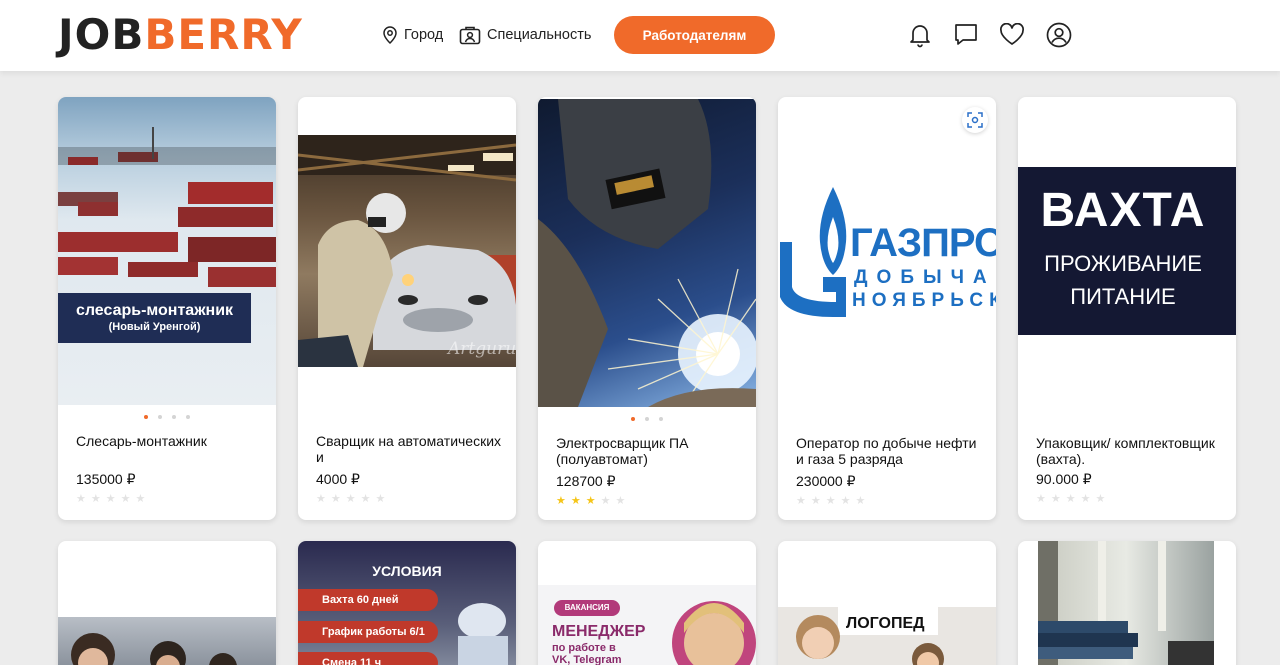 This screenshot has width=1280, height=665. I want to click on job-title: Слесарь-монтажник, so click(171, 441).